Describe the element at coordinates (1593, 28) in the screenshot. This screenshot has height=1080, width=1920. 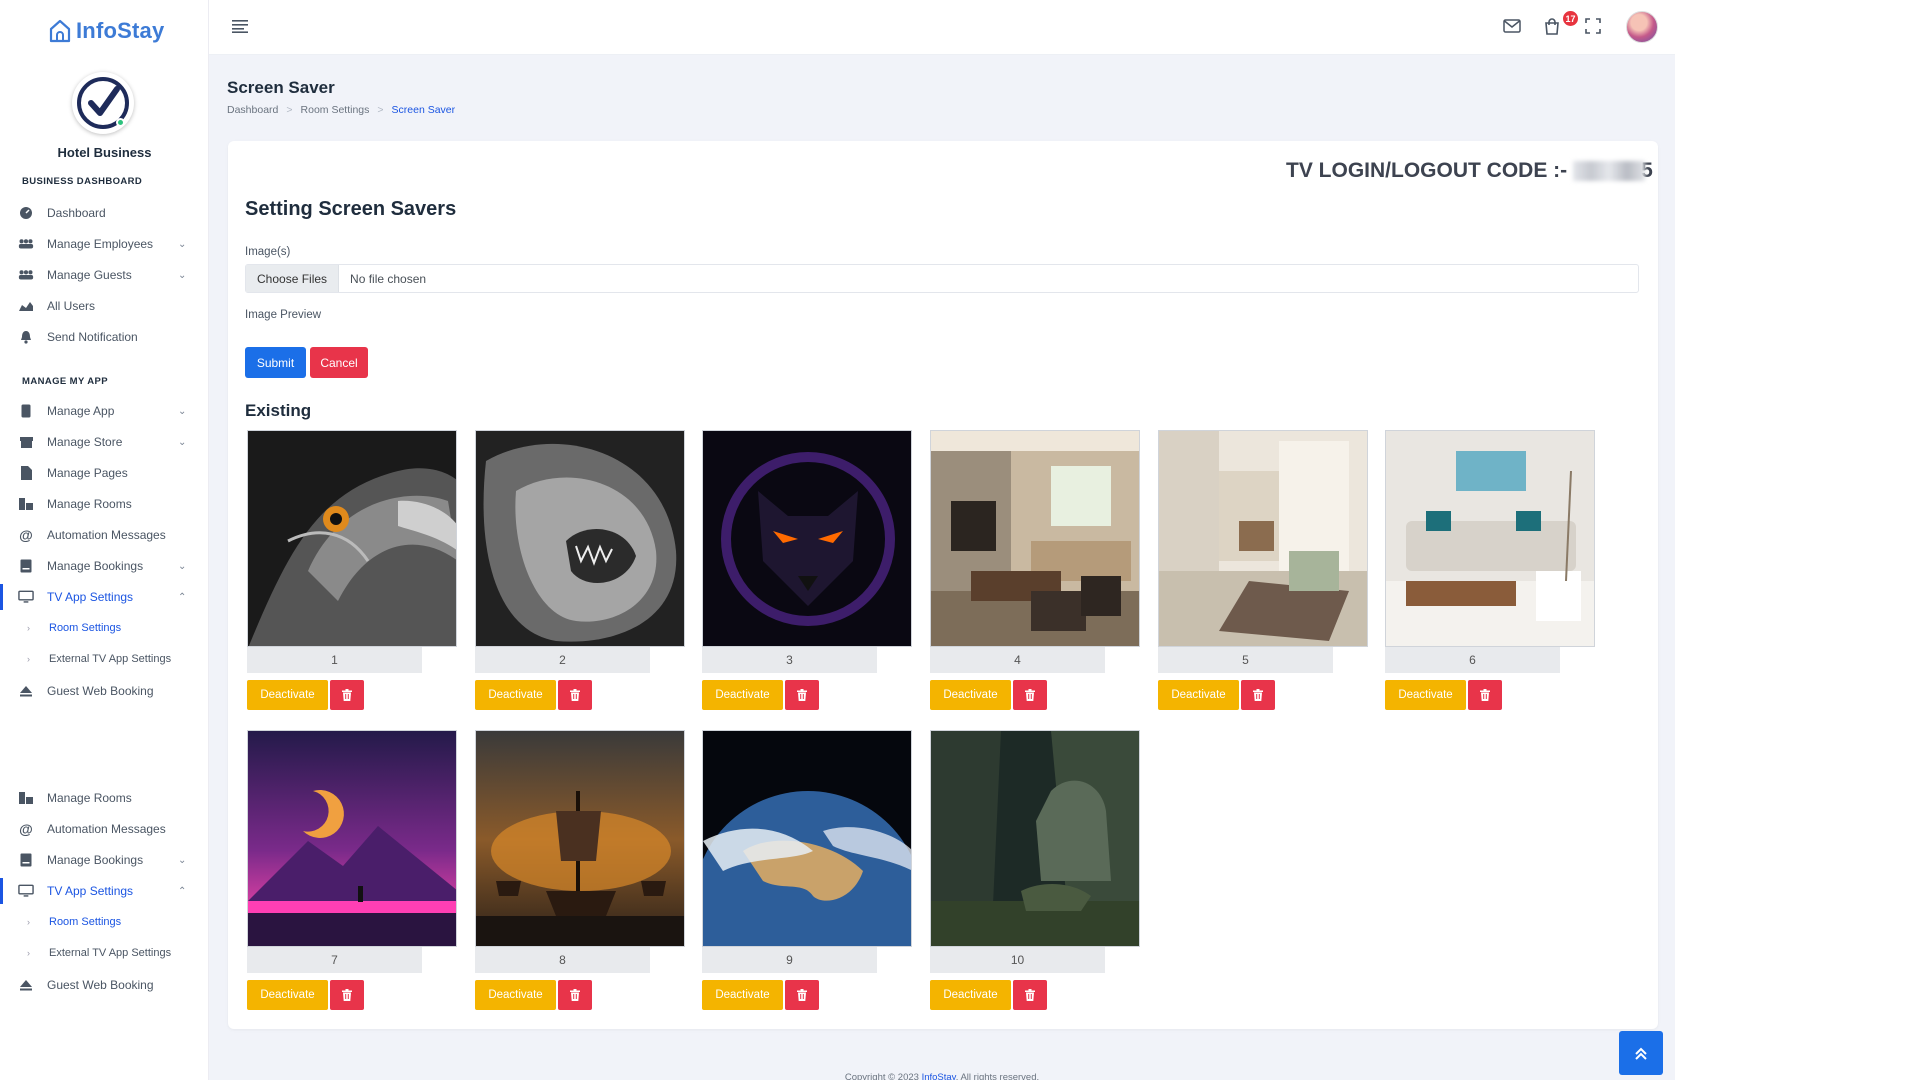
I see `fullscreen-icon` at that location.